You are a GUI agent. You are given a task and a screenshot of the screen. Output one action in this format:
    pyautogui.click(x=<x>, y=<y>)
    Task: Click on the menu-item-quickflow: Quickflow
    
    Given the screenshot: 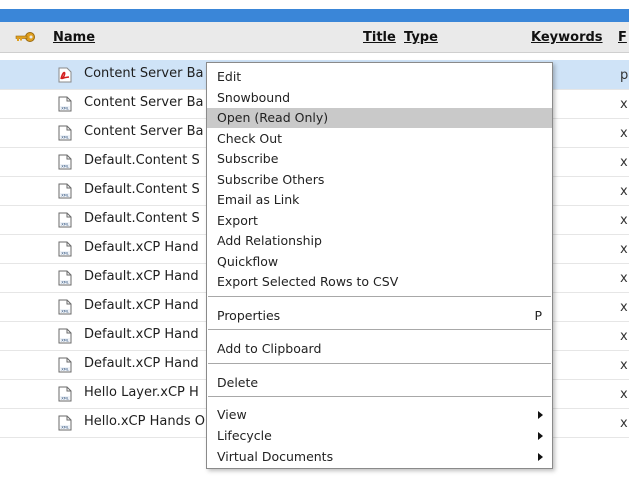 What is the action you would take?
    pyautogui.click(x=379, y=262)
    